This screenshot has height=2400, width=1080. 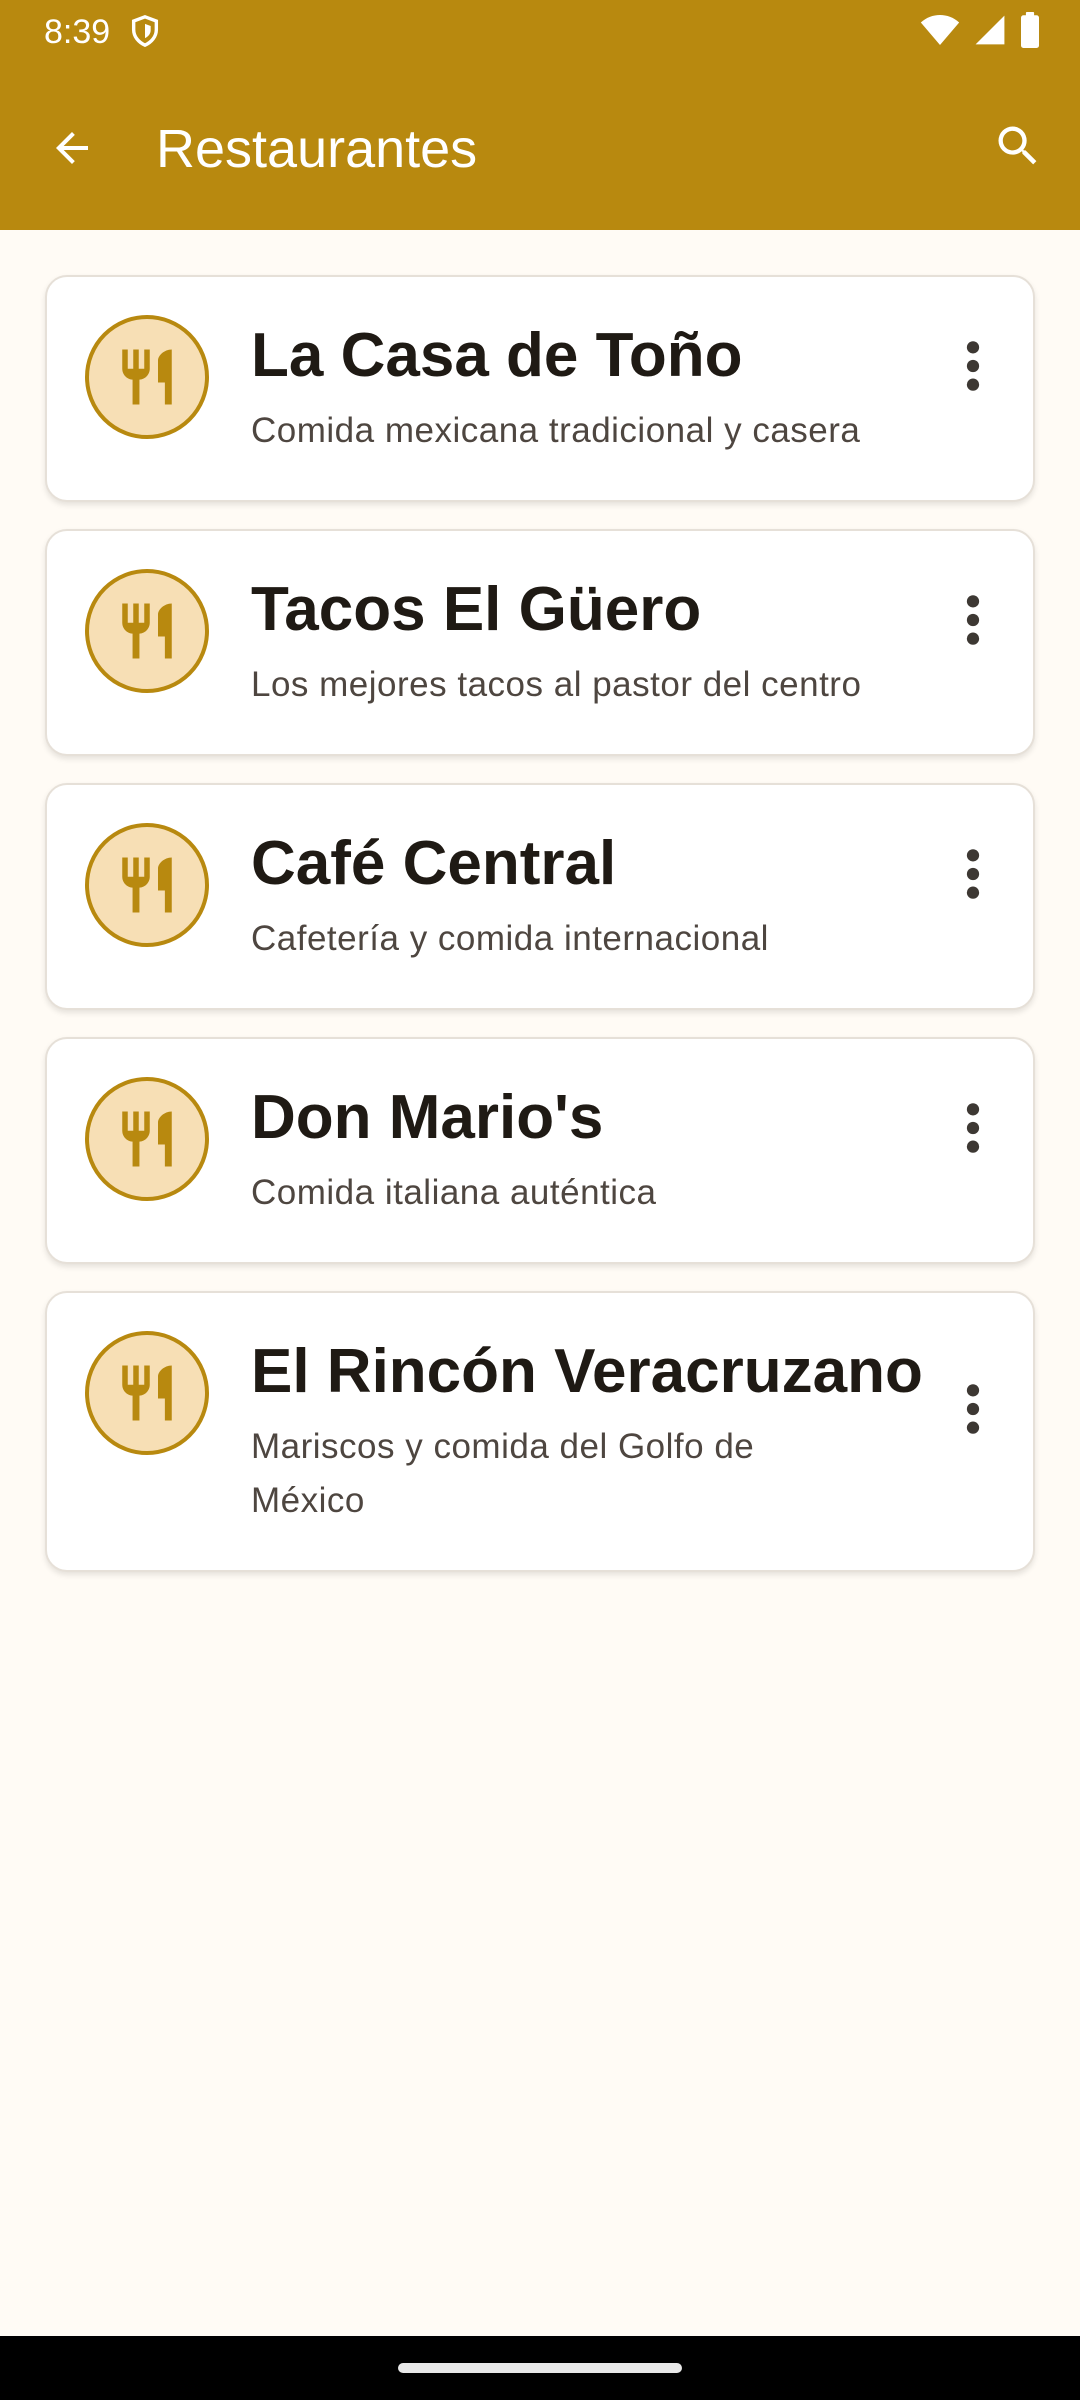 What do you see at coordinates (476, 609) in the screenshot?
I see `restaurant-name: Tacos El Güero` at bounding box center [476, 609].